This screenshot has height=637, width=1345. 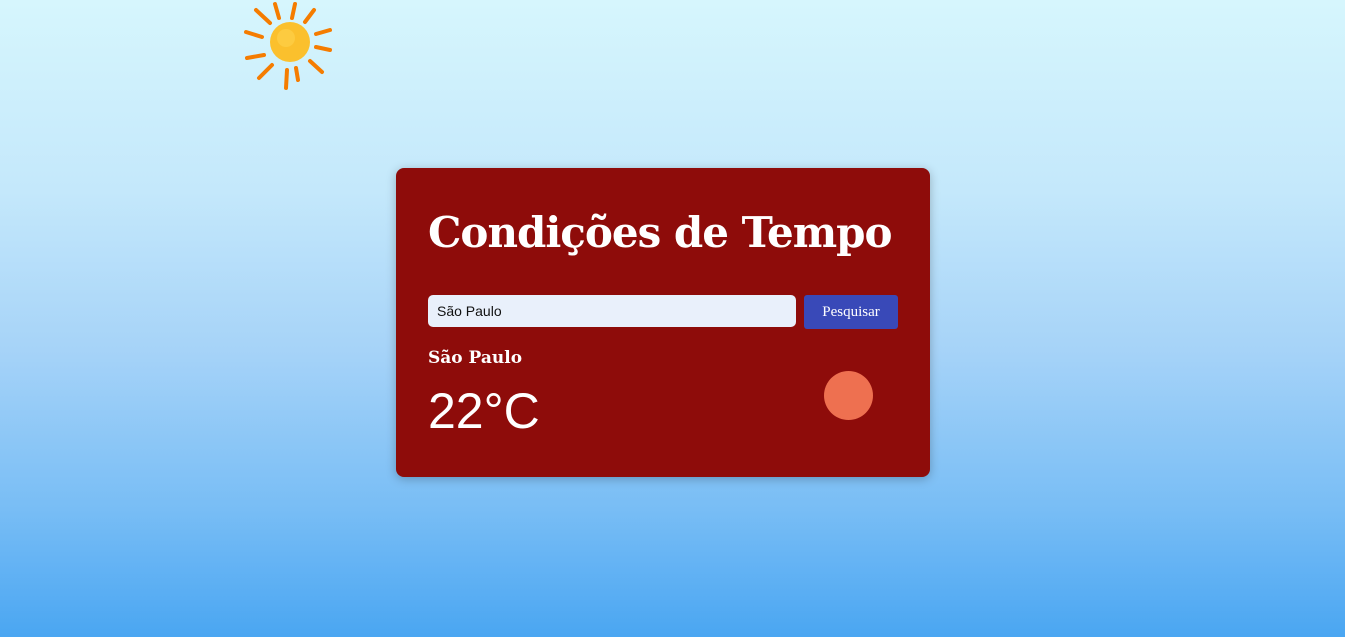 What do you see at coordinates (288, 46) in the screenshot?
I see `sun-icon` at bounding box center [288, 46].